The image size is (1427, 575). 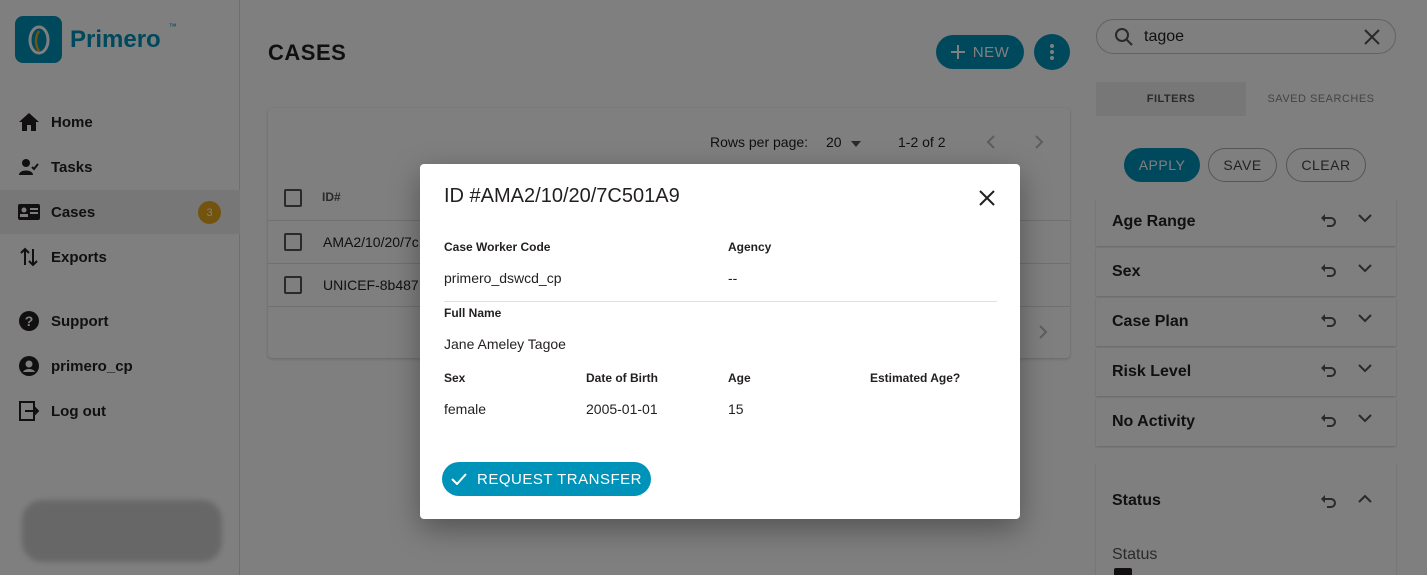 I want to click on full-name-value: Jane Ameley Tagoe, so click(x=505, y=344).